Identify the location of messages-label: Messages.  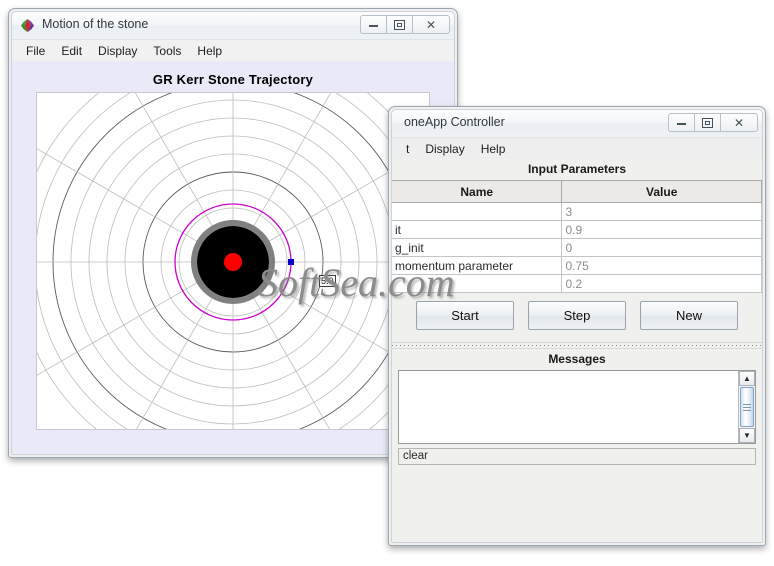
(577, 359).